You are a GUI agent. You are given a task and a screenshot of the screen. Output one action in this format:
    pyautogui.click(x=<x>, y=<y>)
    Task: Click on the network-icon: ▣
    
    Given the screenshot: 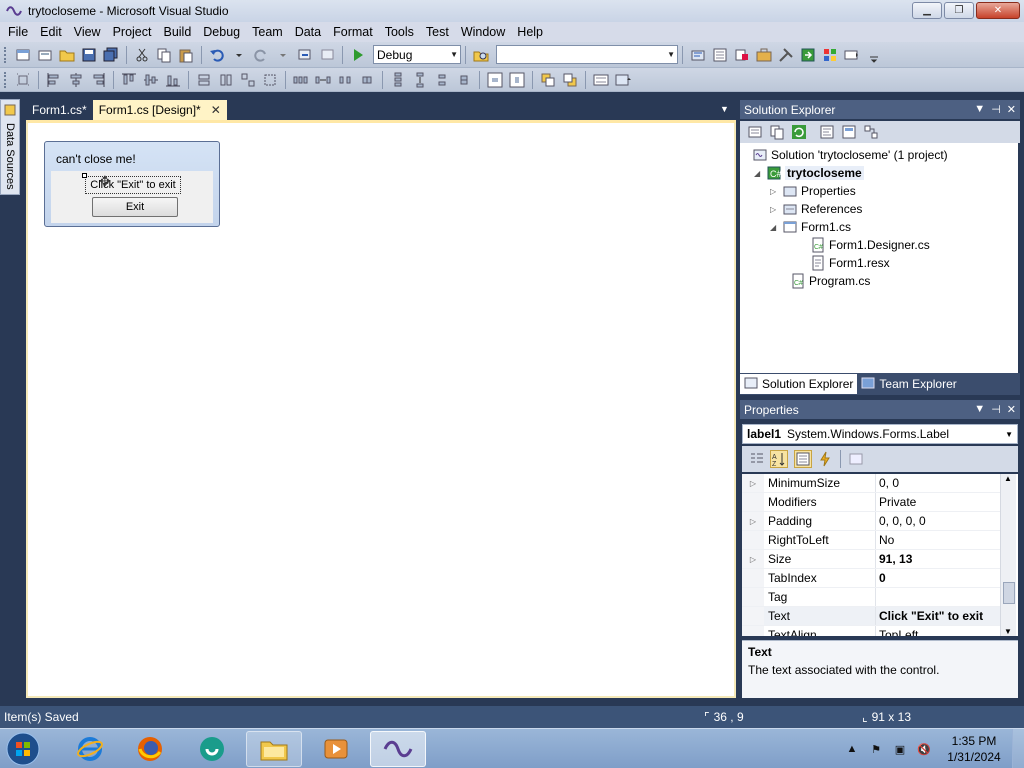 What is the action you would take?
    pyautogui.click(x=900, y=749)
    